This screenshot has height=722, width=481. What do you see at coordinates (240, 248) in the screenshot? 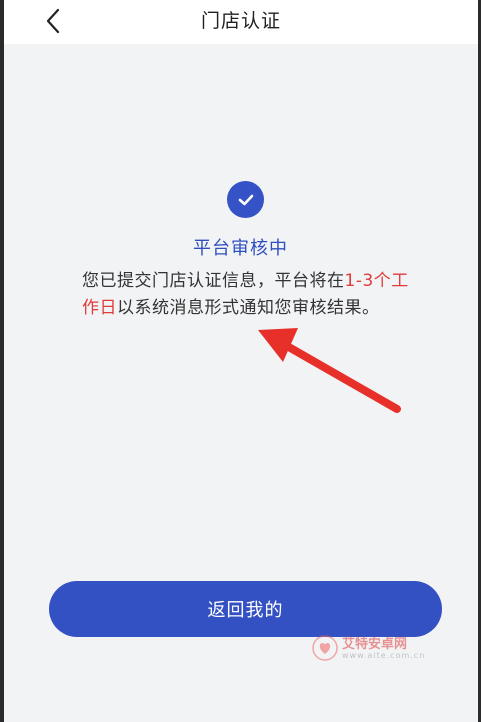
I see `status-title: 平台审核中` at bounding box center [240, 248].